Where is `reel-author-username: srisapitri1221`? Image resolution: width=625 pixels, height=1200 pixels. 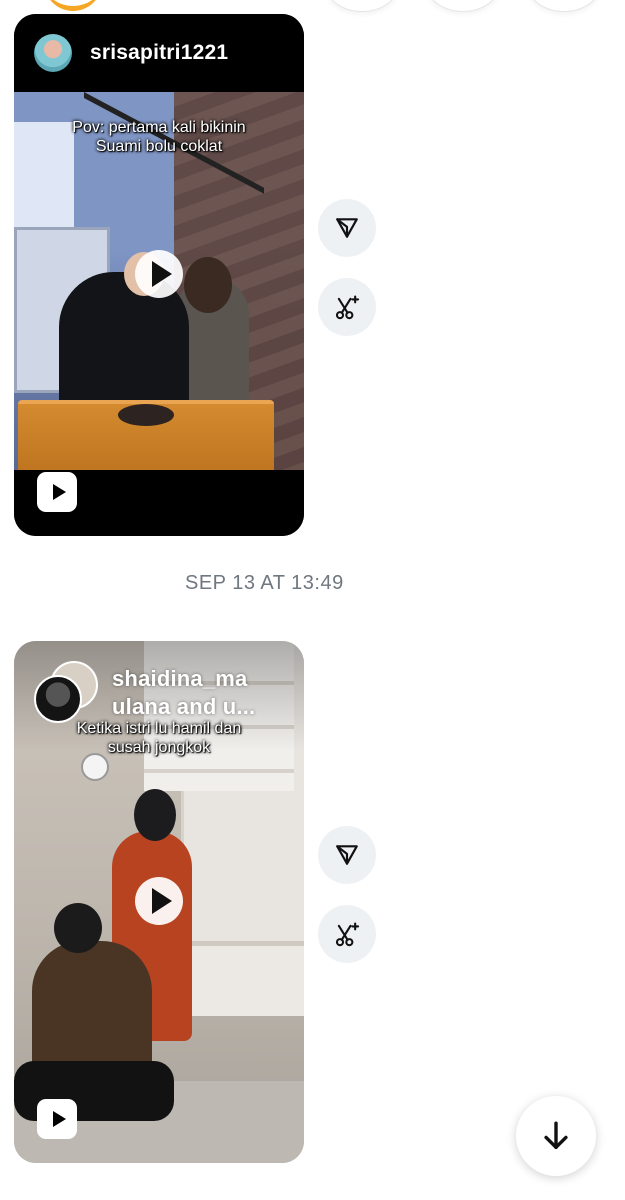 reel-author-username: srisapitri1221 is located at coordinates (159, 53).